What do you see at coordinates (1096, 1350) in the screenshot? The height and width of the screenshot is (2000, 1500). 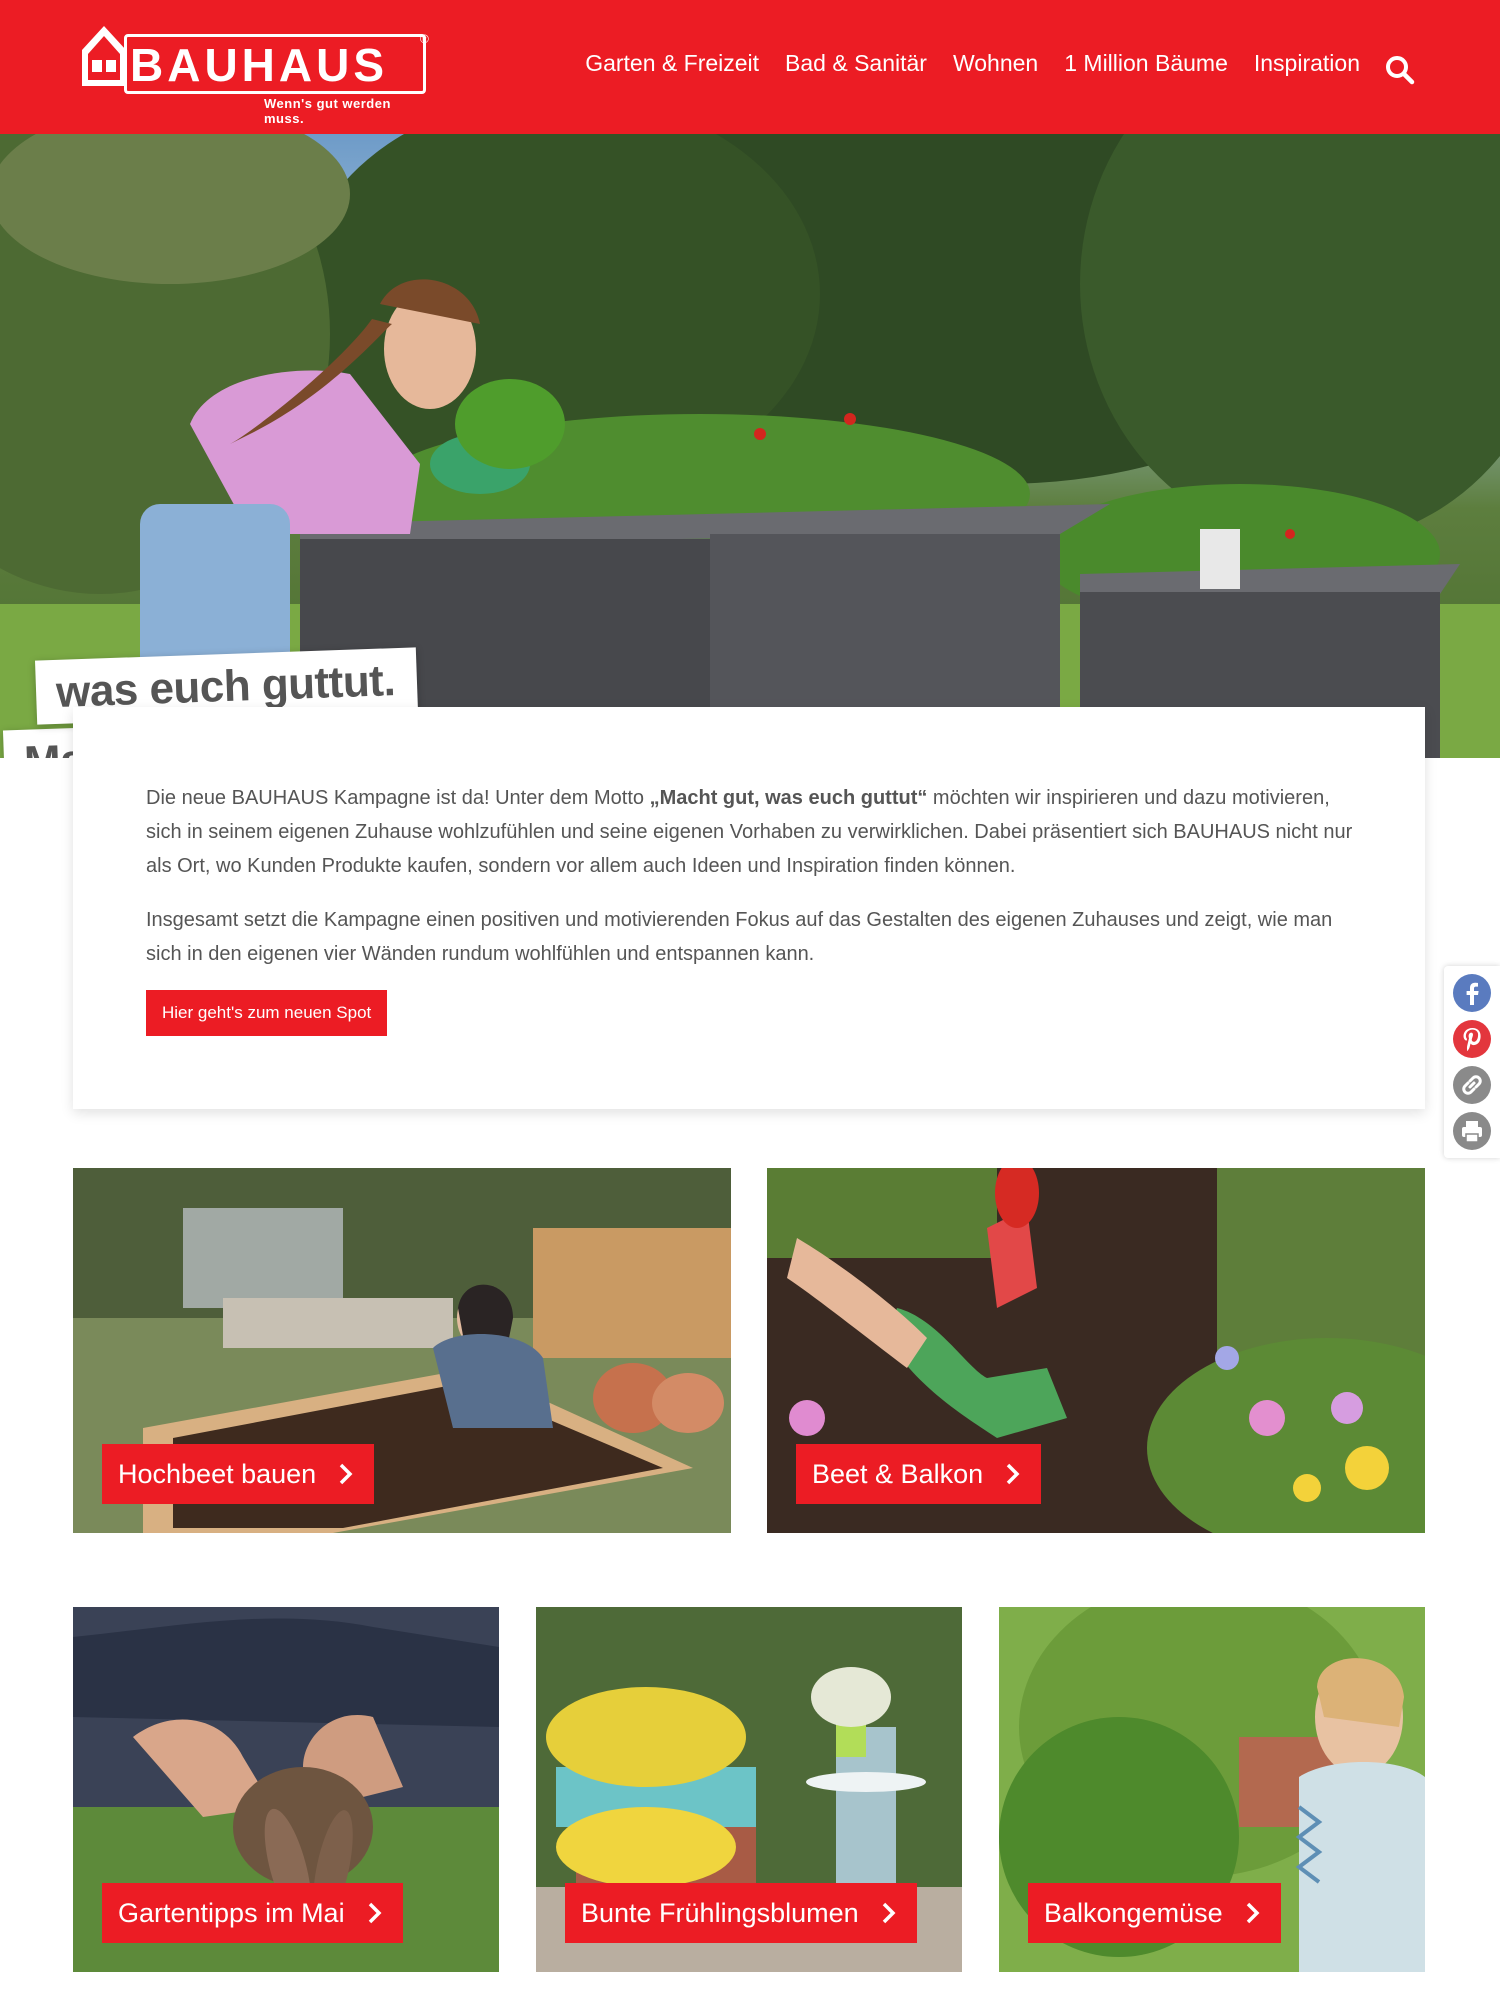 I see `tile-beet-balkon: Beet & Balkon` at bounding box center [1096, 1350].